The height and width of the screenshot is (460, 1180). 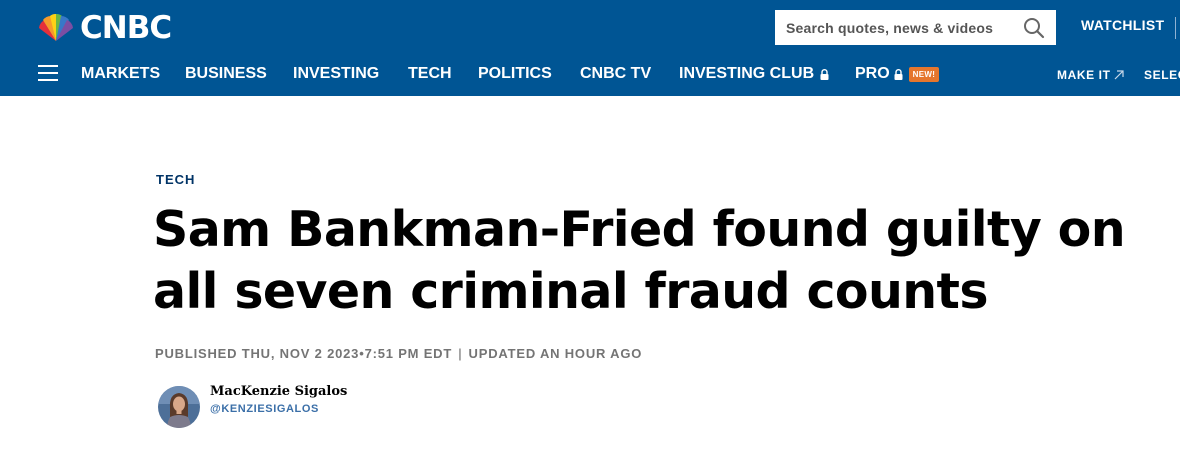 I want to click on logo-text: CNBC, so click(x=126, y=28).